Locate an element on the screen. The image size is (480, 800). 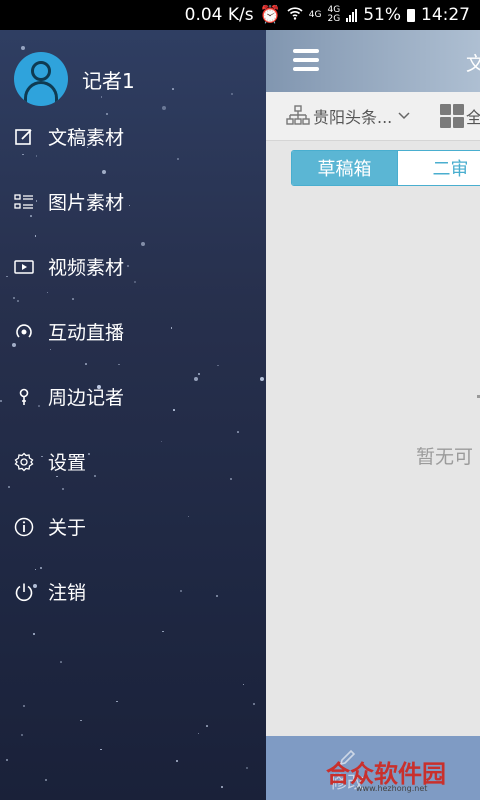
power-icon is located at coordinates (24, 592).